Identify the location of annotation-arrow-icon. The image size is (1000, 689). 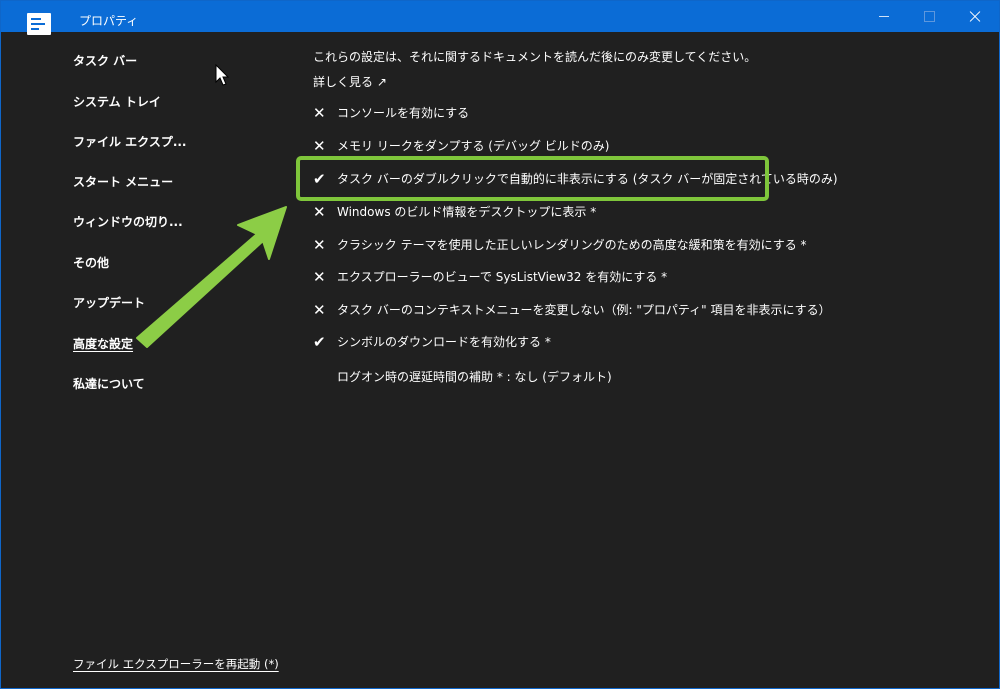
(211, 277).